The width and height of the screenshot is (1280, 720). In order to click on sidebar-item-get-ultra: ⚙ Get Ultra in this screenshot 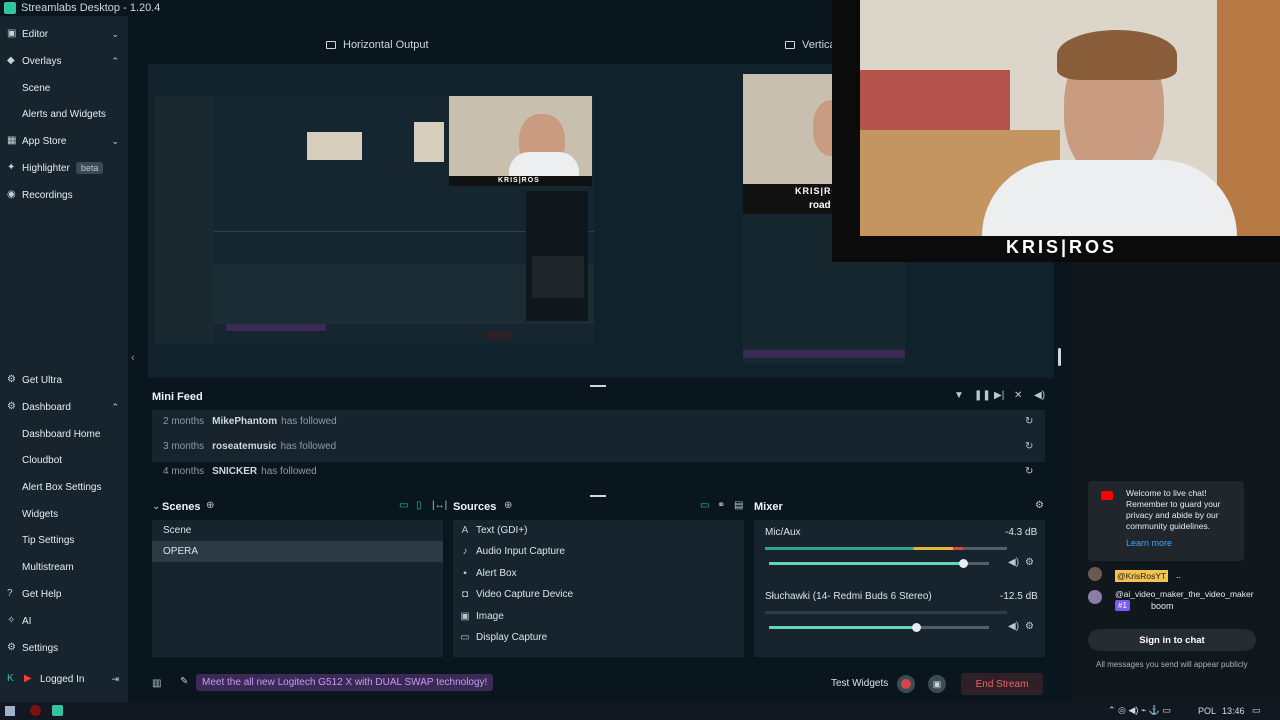, I will do `click(64, 380)`.